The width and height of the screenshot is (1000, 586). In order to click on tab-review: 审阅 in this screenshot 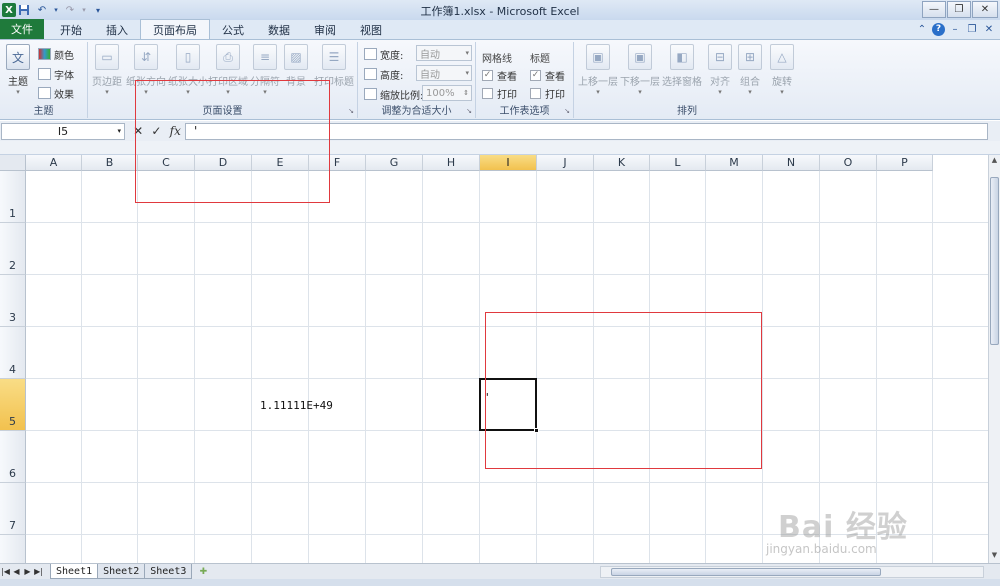, I will do `click(325, 29)`.